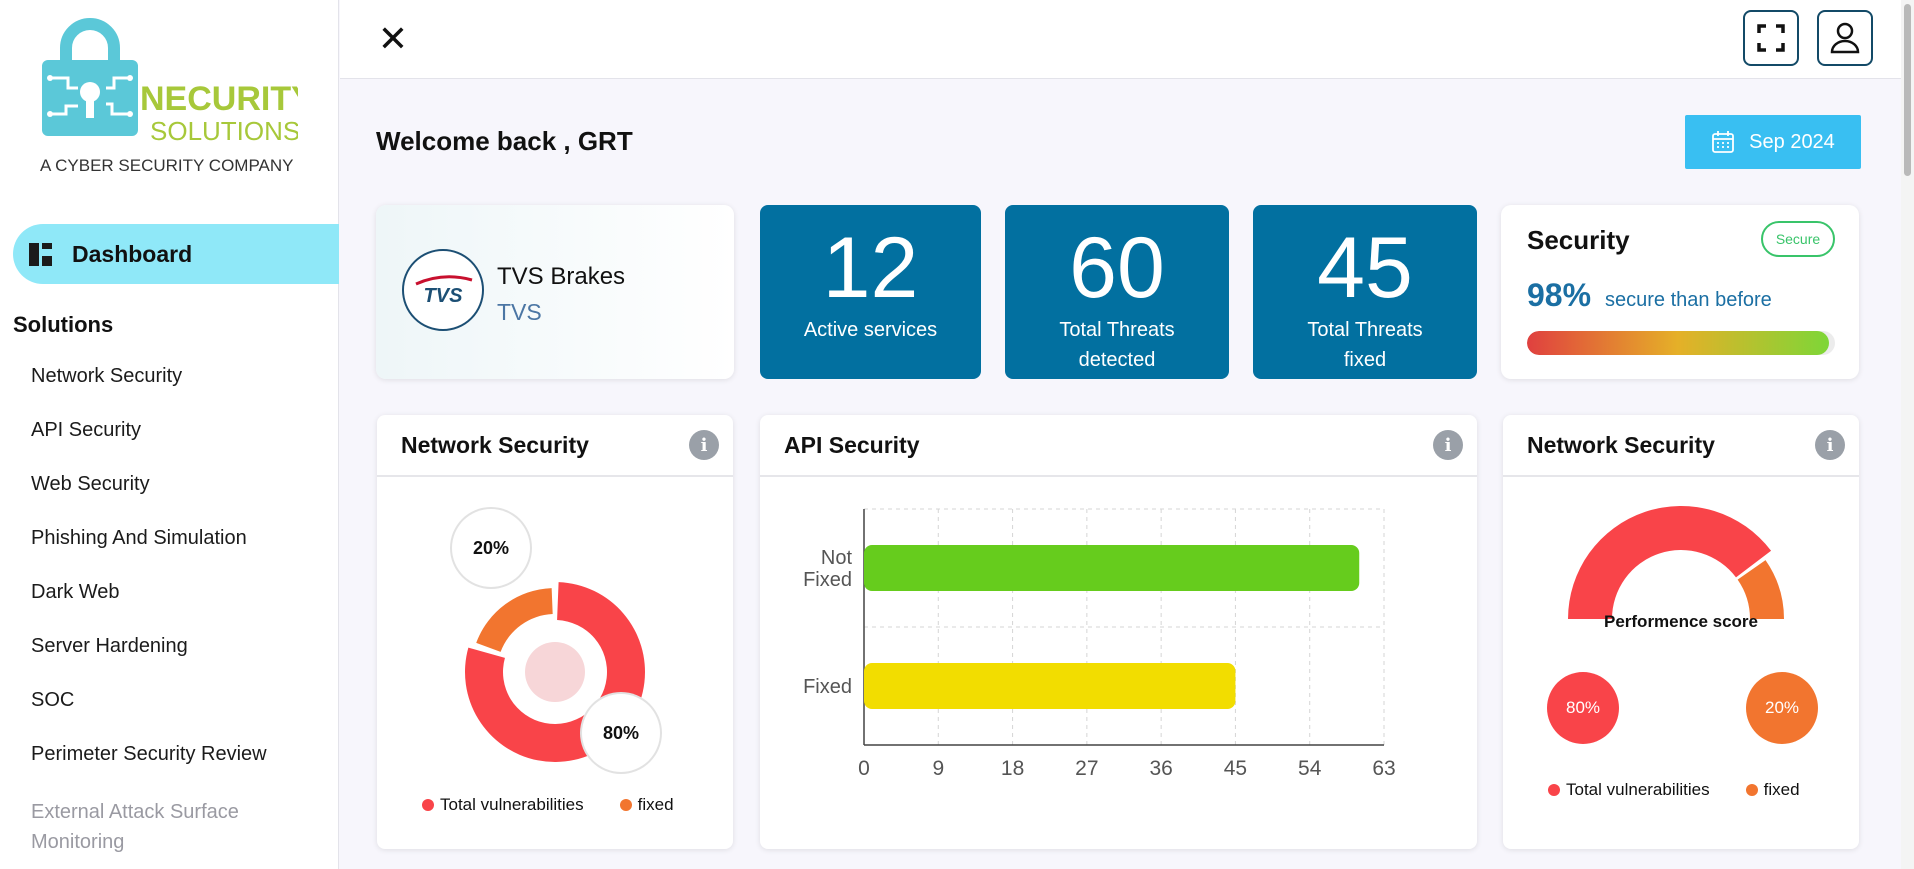 The height and width of the screenshot is (869, 1914). What do you see at coordinates (1310, 768) in the screenshot?
I see `x-tick-label: 54` at bounding box center [1310, 768].